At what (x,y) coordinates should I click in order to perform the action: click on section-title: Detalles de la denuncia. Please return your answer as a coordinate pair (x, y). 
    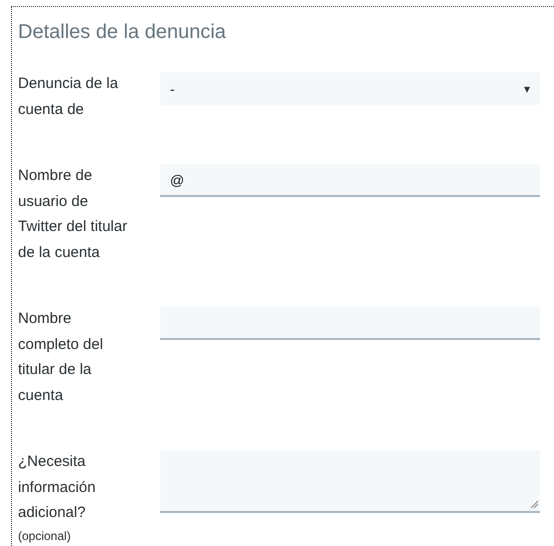
    Looking at the image, I should click on (122, 32).